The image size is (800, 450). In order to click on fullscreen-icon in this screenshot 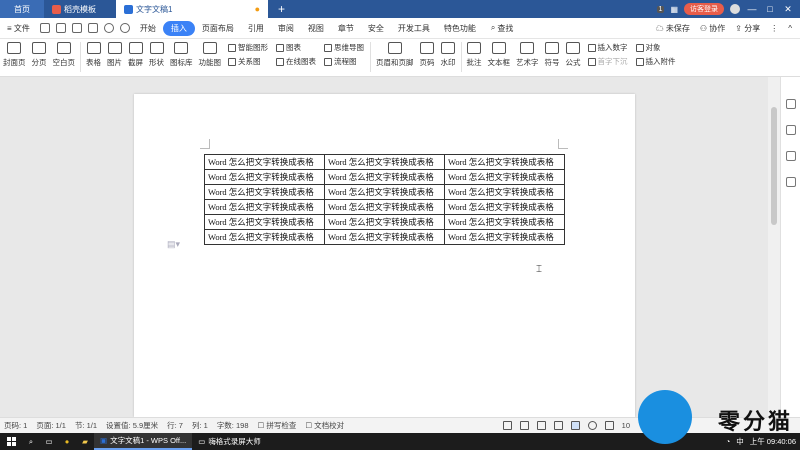, I will do `click(507, 425)`.